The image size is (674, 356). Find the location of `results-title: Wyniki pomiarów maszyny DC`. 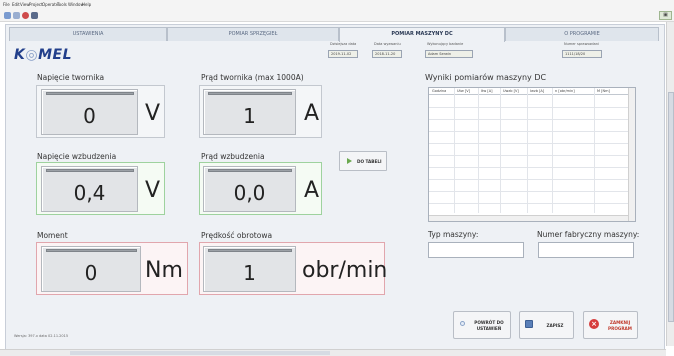

results-title: Wyniki pomiarów maszyny DC is located at coordinates (486, 77).